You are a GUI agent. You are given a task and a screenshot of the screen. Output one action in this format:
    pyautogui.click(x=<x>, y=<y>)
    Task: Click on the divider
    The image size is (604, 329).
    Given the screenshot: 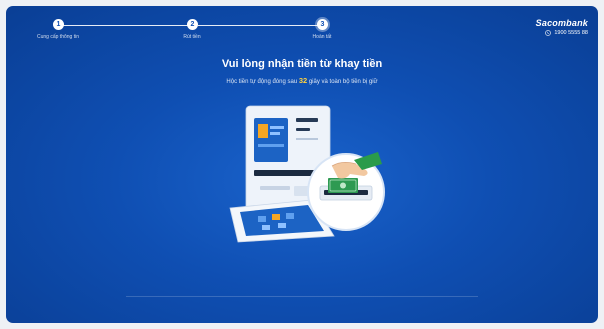 What is the action you would take?
    pyautogui.click(x=302, y=296)
    